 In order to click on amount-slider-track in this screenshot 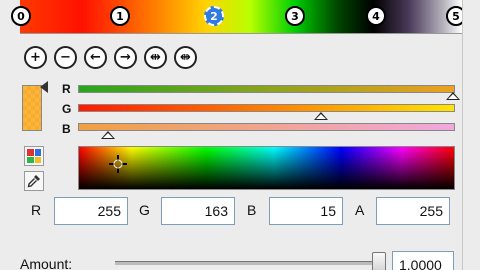, I will do `click(250, 263)`.